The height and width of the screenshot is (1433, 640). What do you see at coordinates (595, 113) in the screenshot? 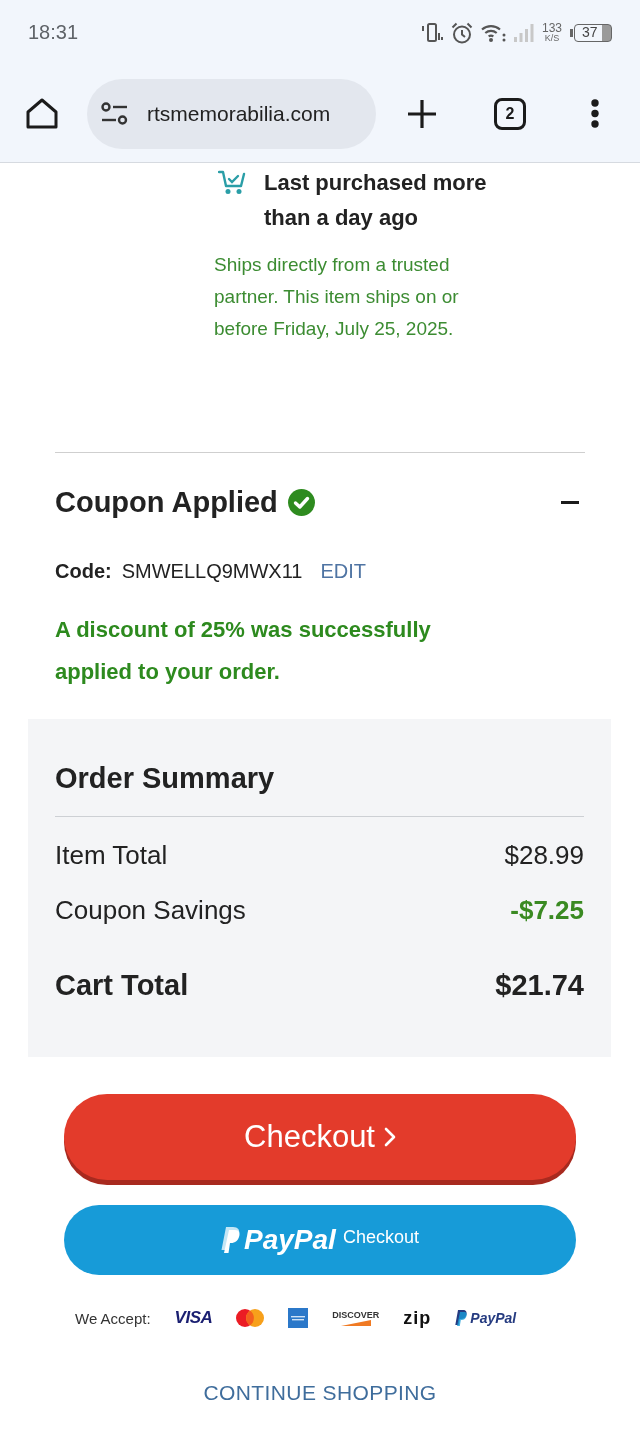
I see `menu-icon` at bounding box center [595, 113].